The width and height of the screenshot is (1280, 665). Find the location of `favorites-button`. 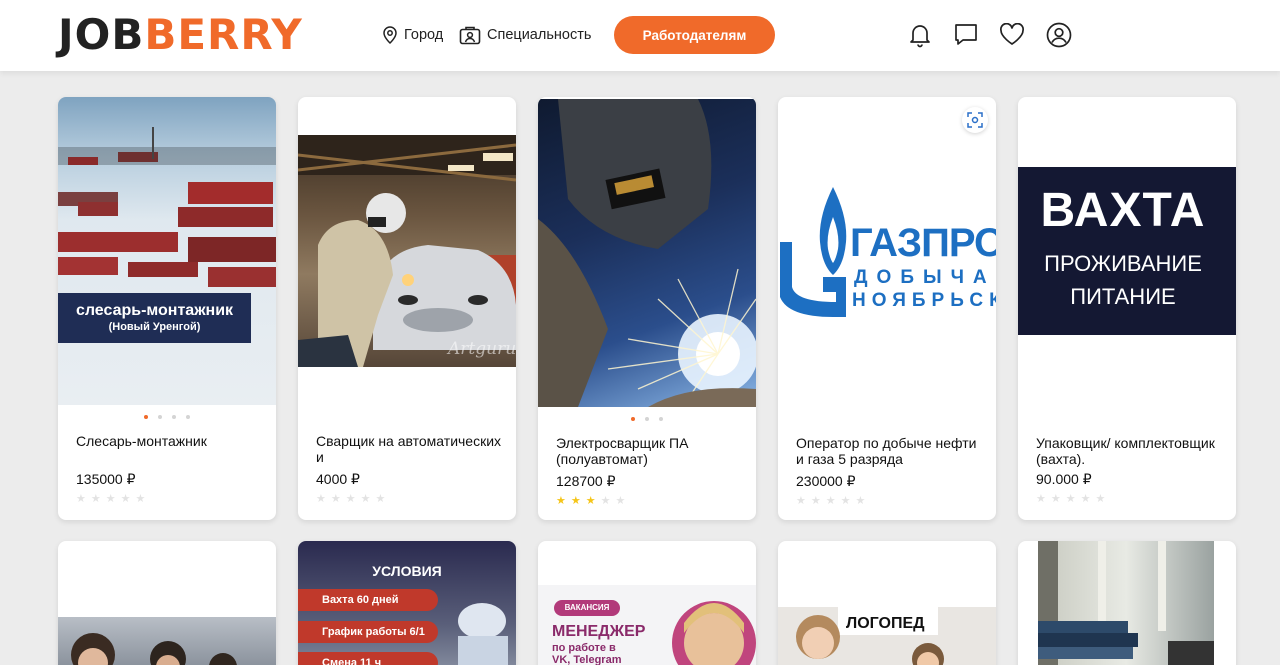

favorites-button is located at coordinates (1012, 35).